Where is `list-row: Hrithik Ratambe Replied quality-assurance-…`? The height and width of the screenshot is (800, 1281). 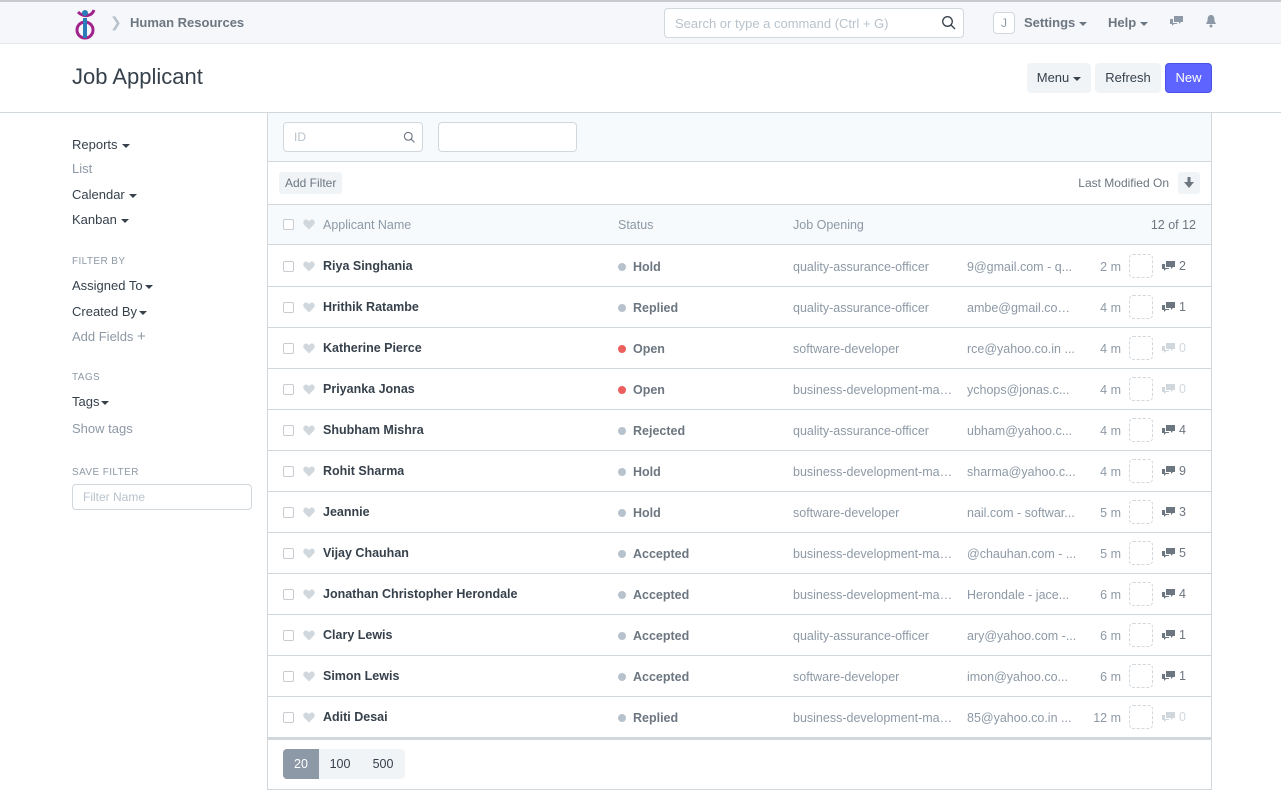 list-row: Hrithik Ratambe Replied quality-assurance-… is located at coordinates (739, 307).